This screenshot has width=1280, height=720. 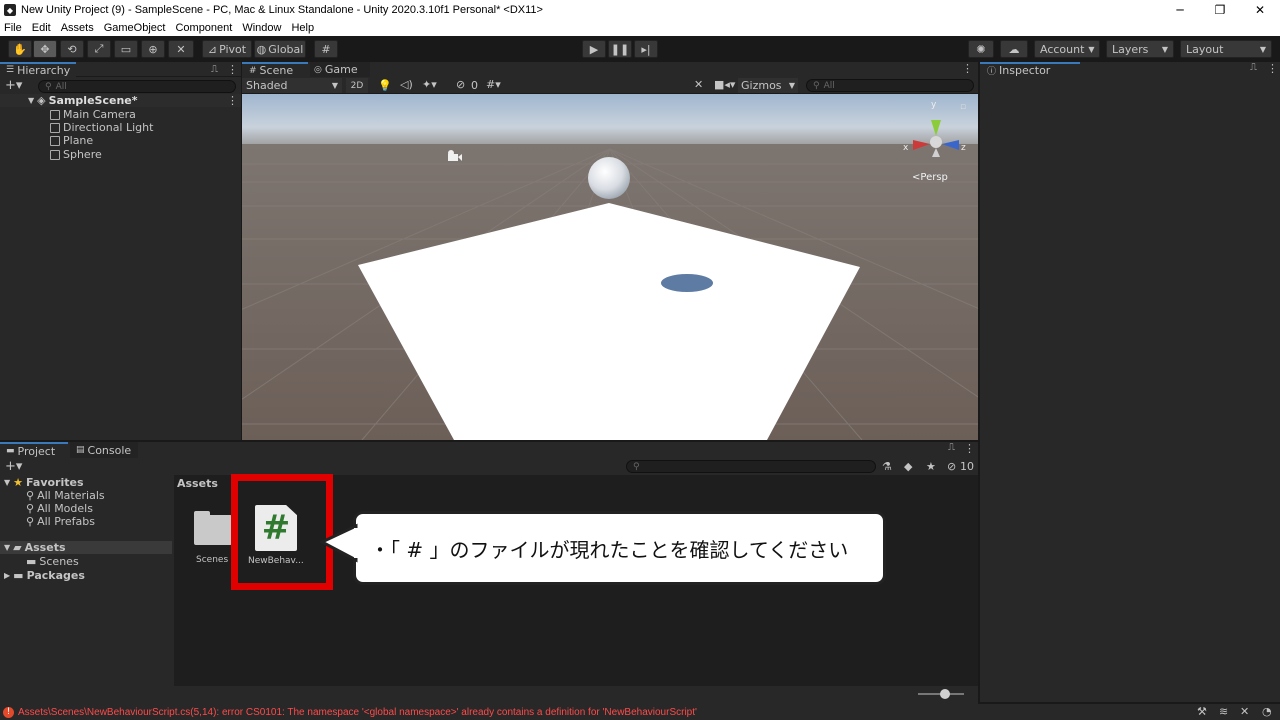 I want to click on minimize-button: ─, so click(x=1180, y=10).